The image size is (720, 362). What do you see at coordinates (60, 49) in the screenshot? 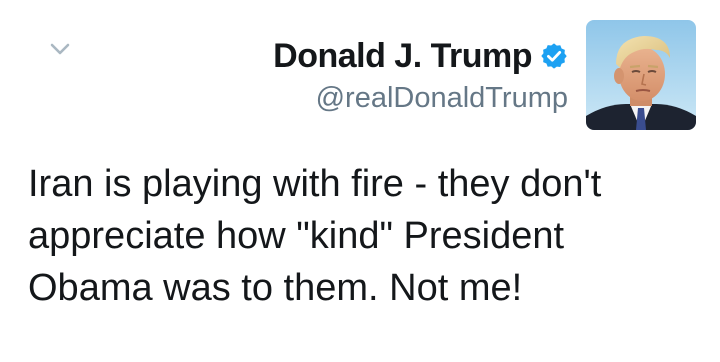
I see `chevron-down-icon` at bounding box center [60, 49].